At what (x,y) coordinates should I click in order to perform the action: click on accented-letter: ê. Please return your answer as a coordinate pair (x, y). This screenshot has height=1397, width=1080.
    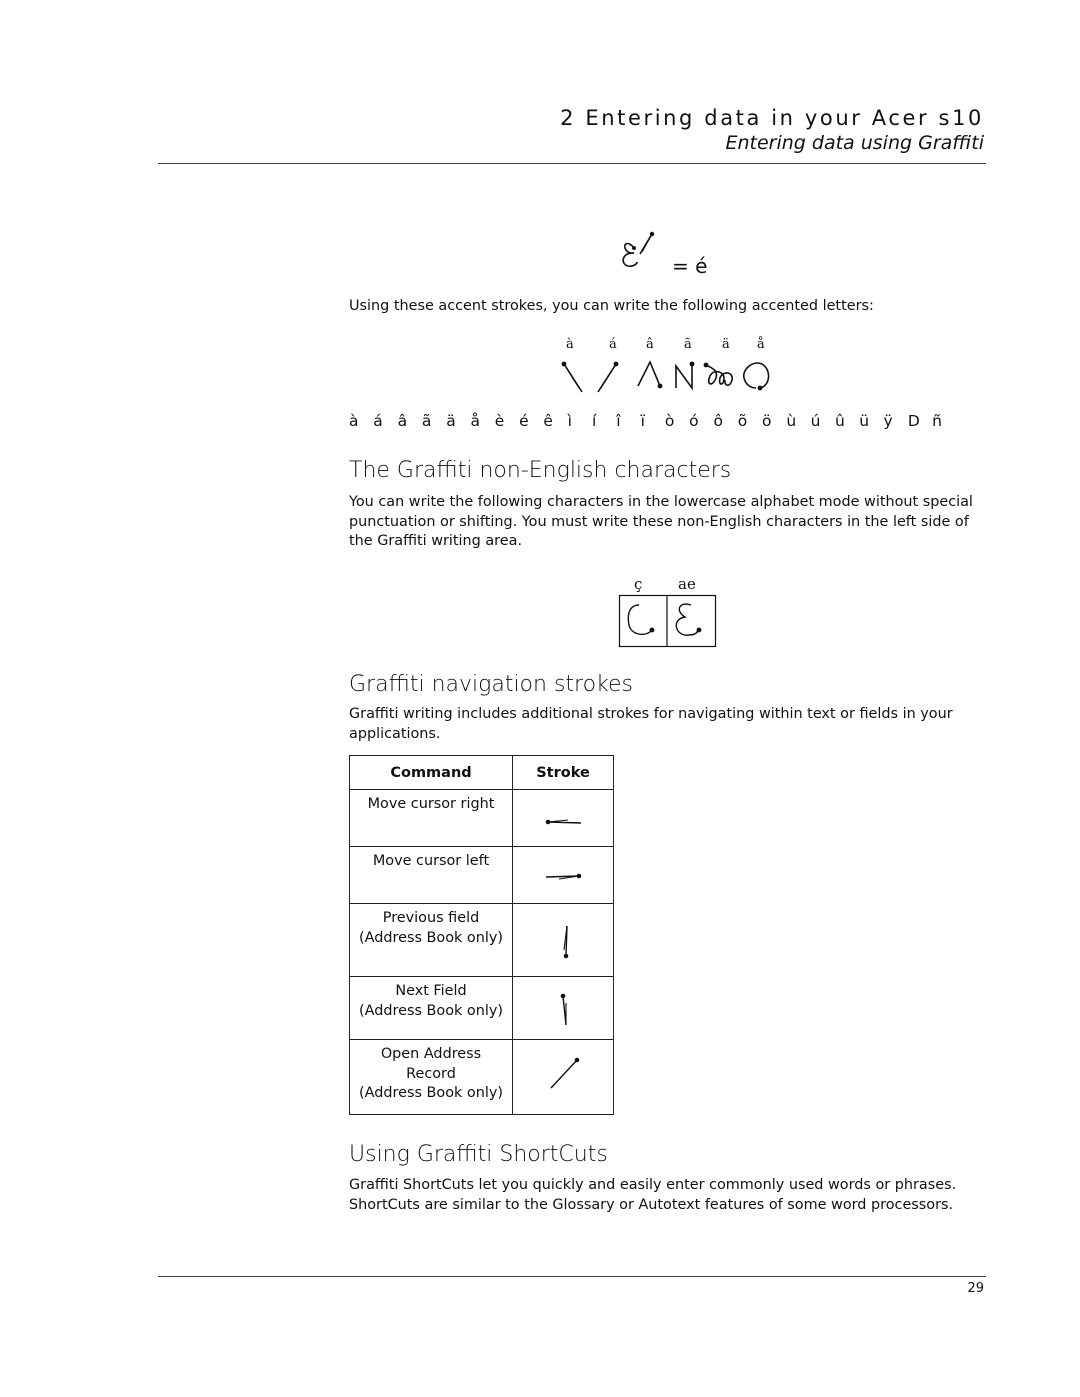
    Looking at the image, I should click on (548, 421).